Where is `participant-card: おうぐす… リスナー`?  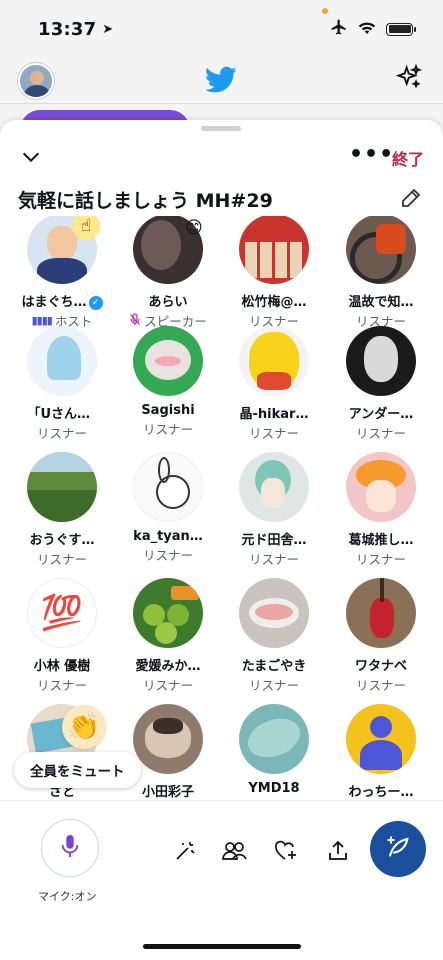 participant-card: おうぐす… リスナー is located at coordinates (62, 510).